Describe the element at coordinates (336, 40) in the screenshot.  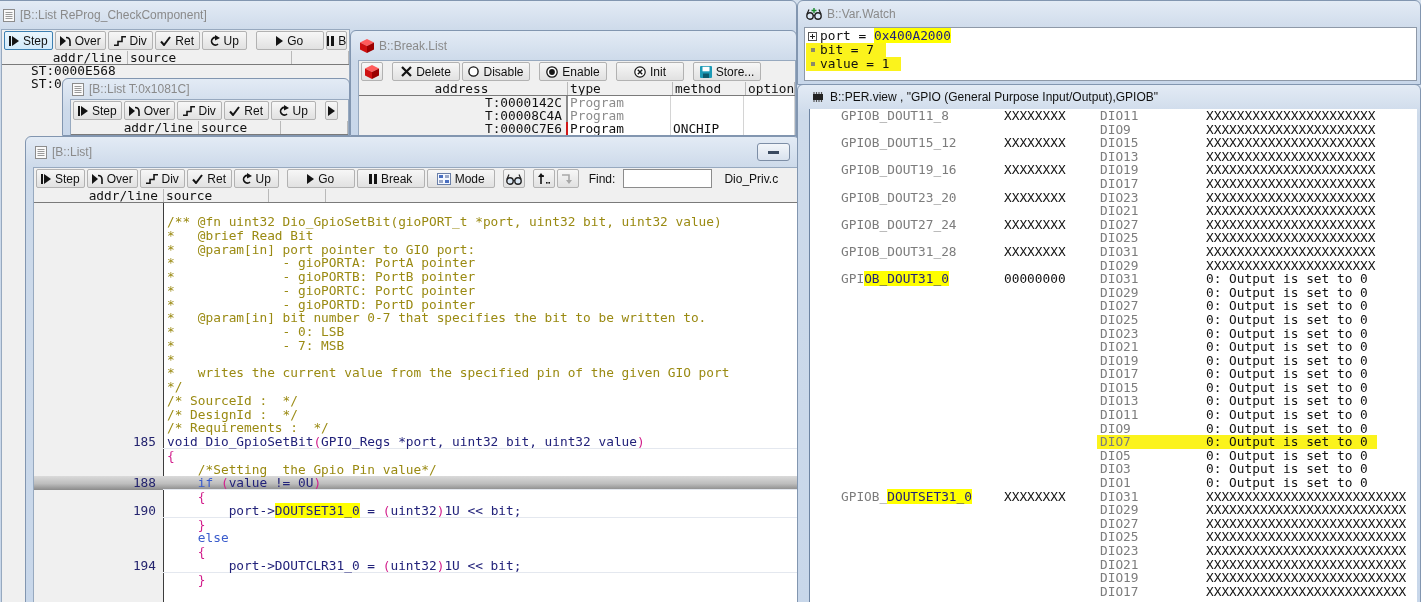
I see `break-button: B` at that location.